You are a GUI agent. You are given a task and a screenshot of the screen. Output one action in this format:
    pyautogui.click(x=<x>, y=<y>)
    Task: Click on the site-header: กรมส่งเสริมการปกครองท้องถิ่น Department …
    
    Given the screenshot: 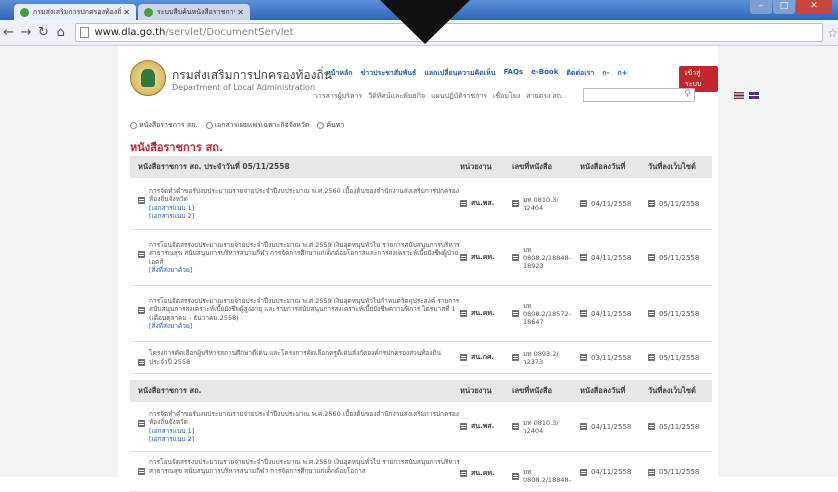 What is the action you would take?
    pyautogui.click(x=438, y=76)
    